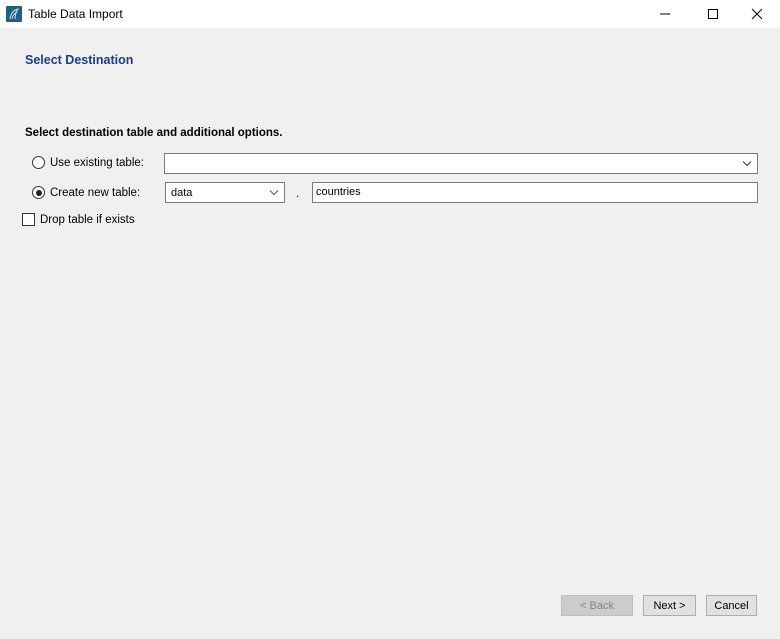 This screenshot has width=780, height=639. I want to click on use-existing-table-radio, so click(38, 162).